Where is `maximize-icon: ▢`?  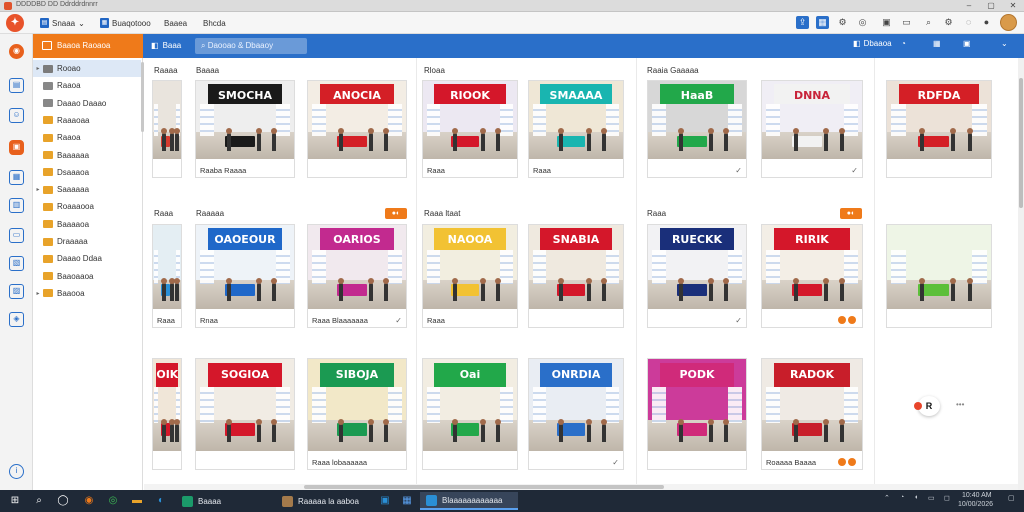
maximize-icon: ▢ is located at coordinates (991, 6).